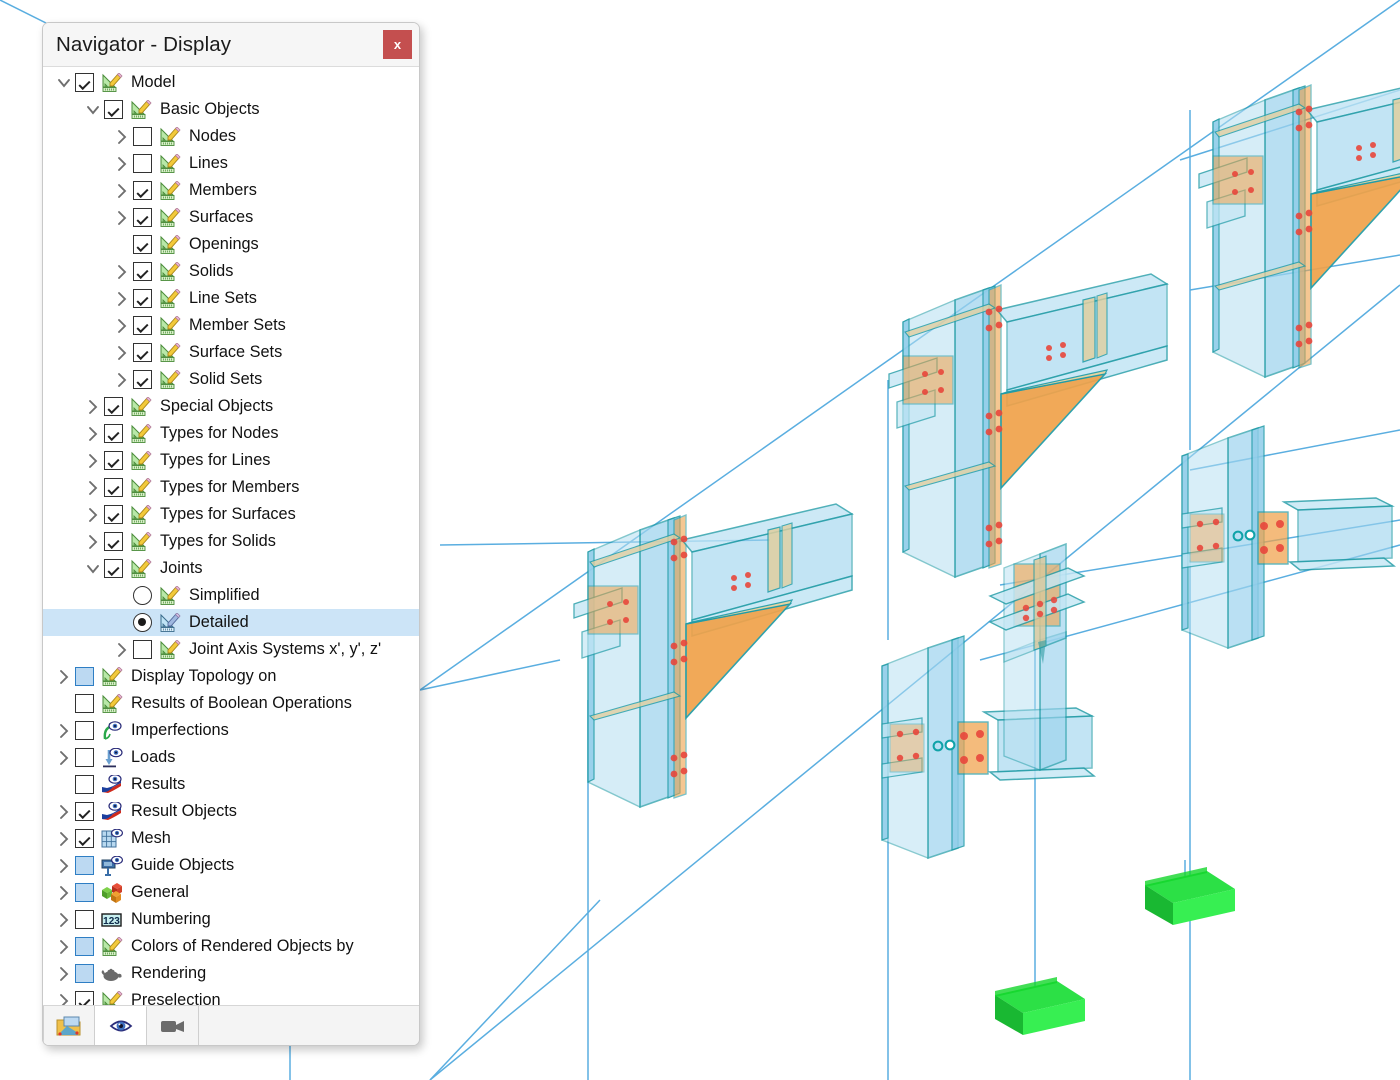 The image size is (1400, 1080). What do you see at coordinates (231, 649) in the screenshot?
I see `tree-item-joint-axis-systems-x-y-z: Joint Axis Systems x', y', z'` at bounding box center [231, 649].